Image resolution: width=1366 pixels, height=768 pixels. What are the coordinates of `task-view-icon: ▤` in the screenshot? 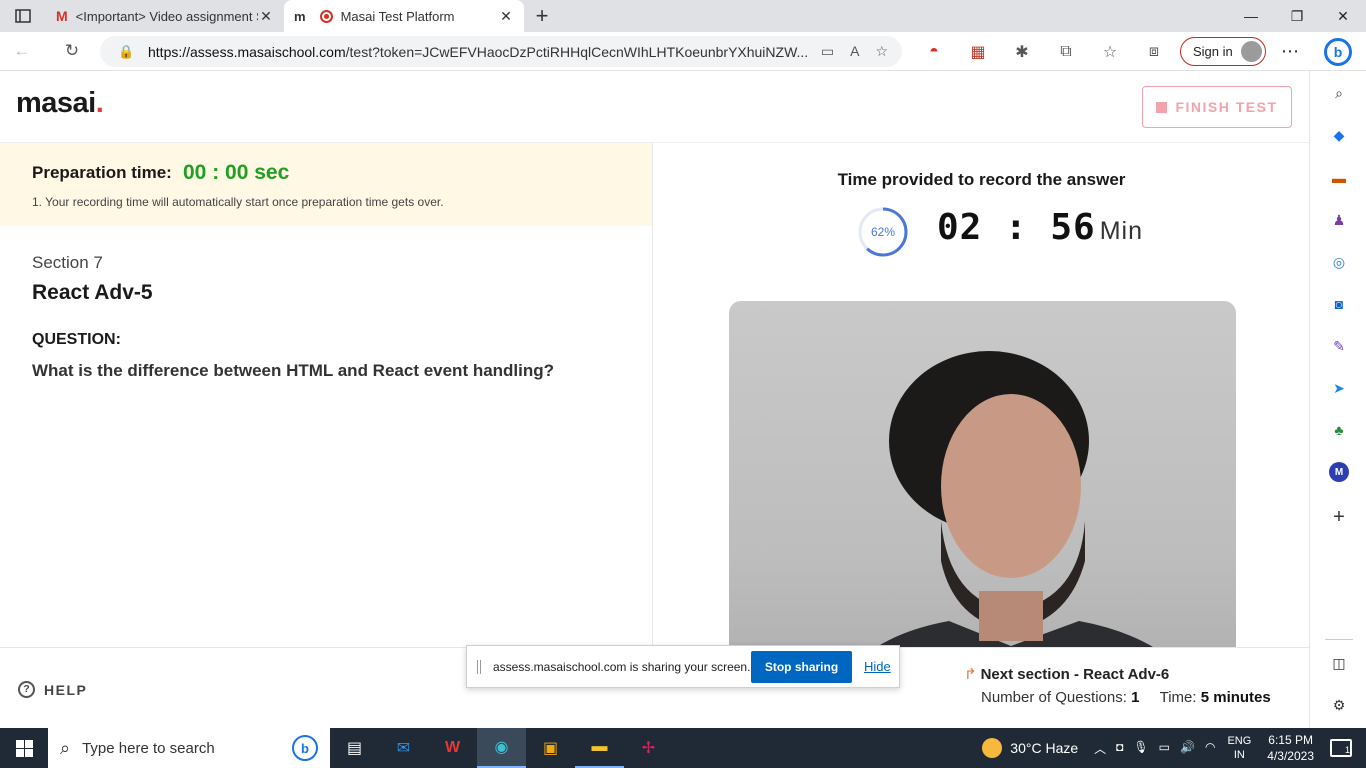 It's located at (354, 748).